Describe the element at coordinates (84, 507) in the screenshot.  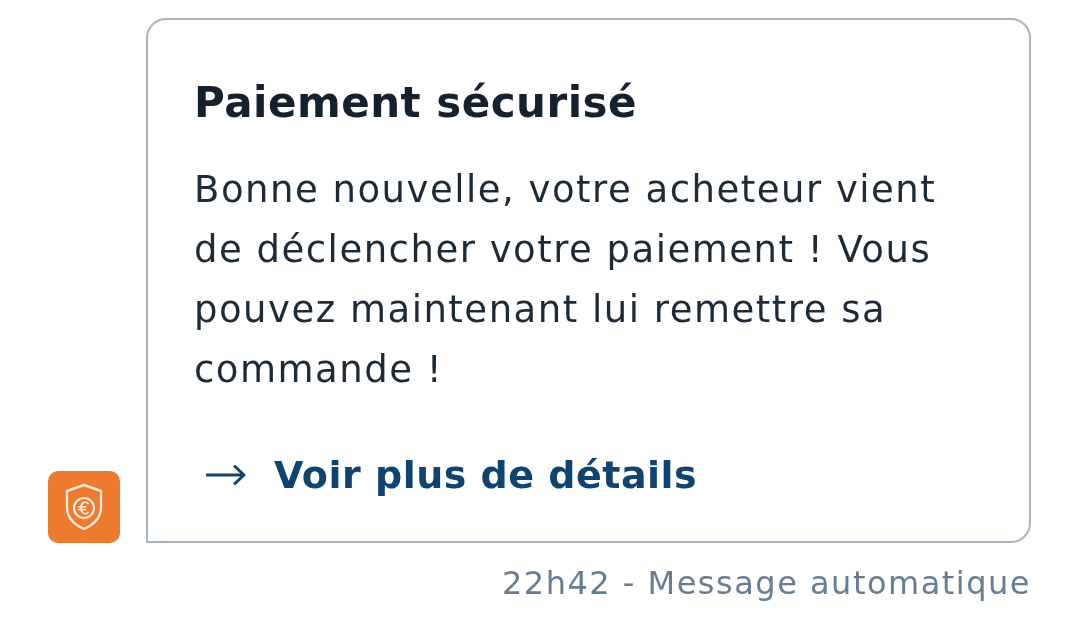
I see `shield-euro-icon` at that location.